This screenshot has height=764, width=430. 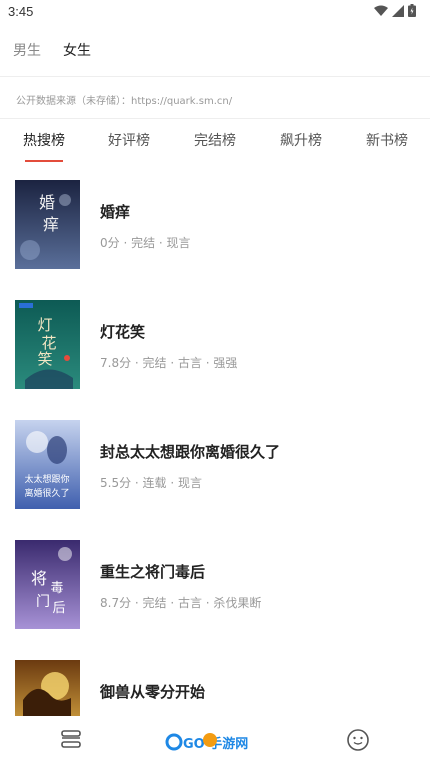 What do you see at coordinates (56, 588) in the screenshot?
I see `svg-text: 毒` at bounding box center [56, 588].